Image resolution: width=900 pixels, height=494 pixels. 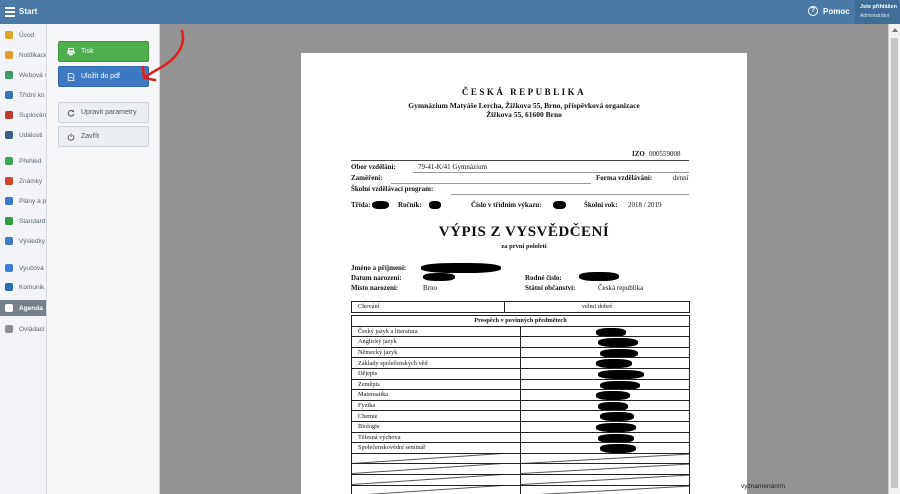 What do you see at coordinates (23, 135) in the screenshot?
I see `sidebar-item: Události` at bounding box center [23, 135].